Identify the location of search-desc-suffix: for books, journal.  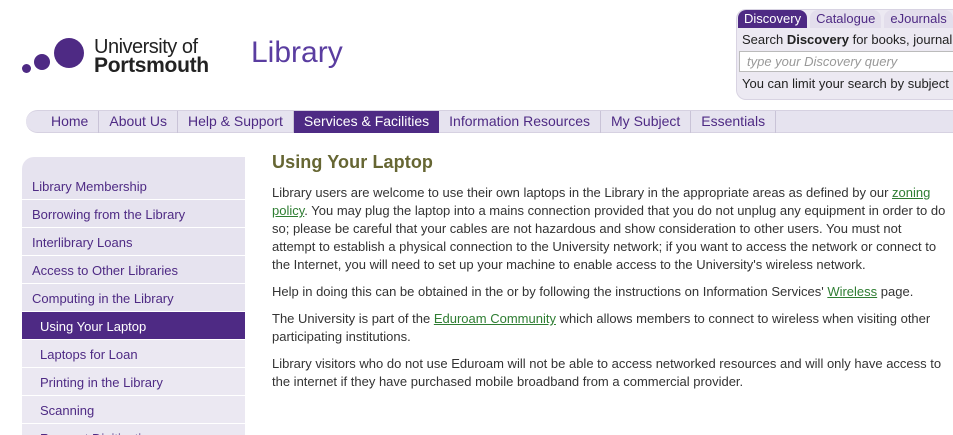
(900, 39).